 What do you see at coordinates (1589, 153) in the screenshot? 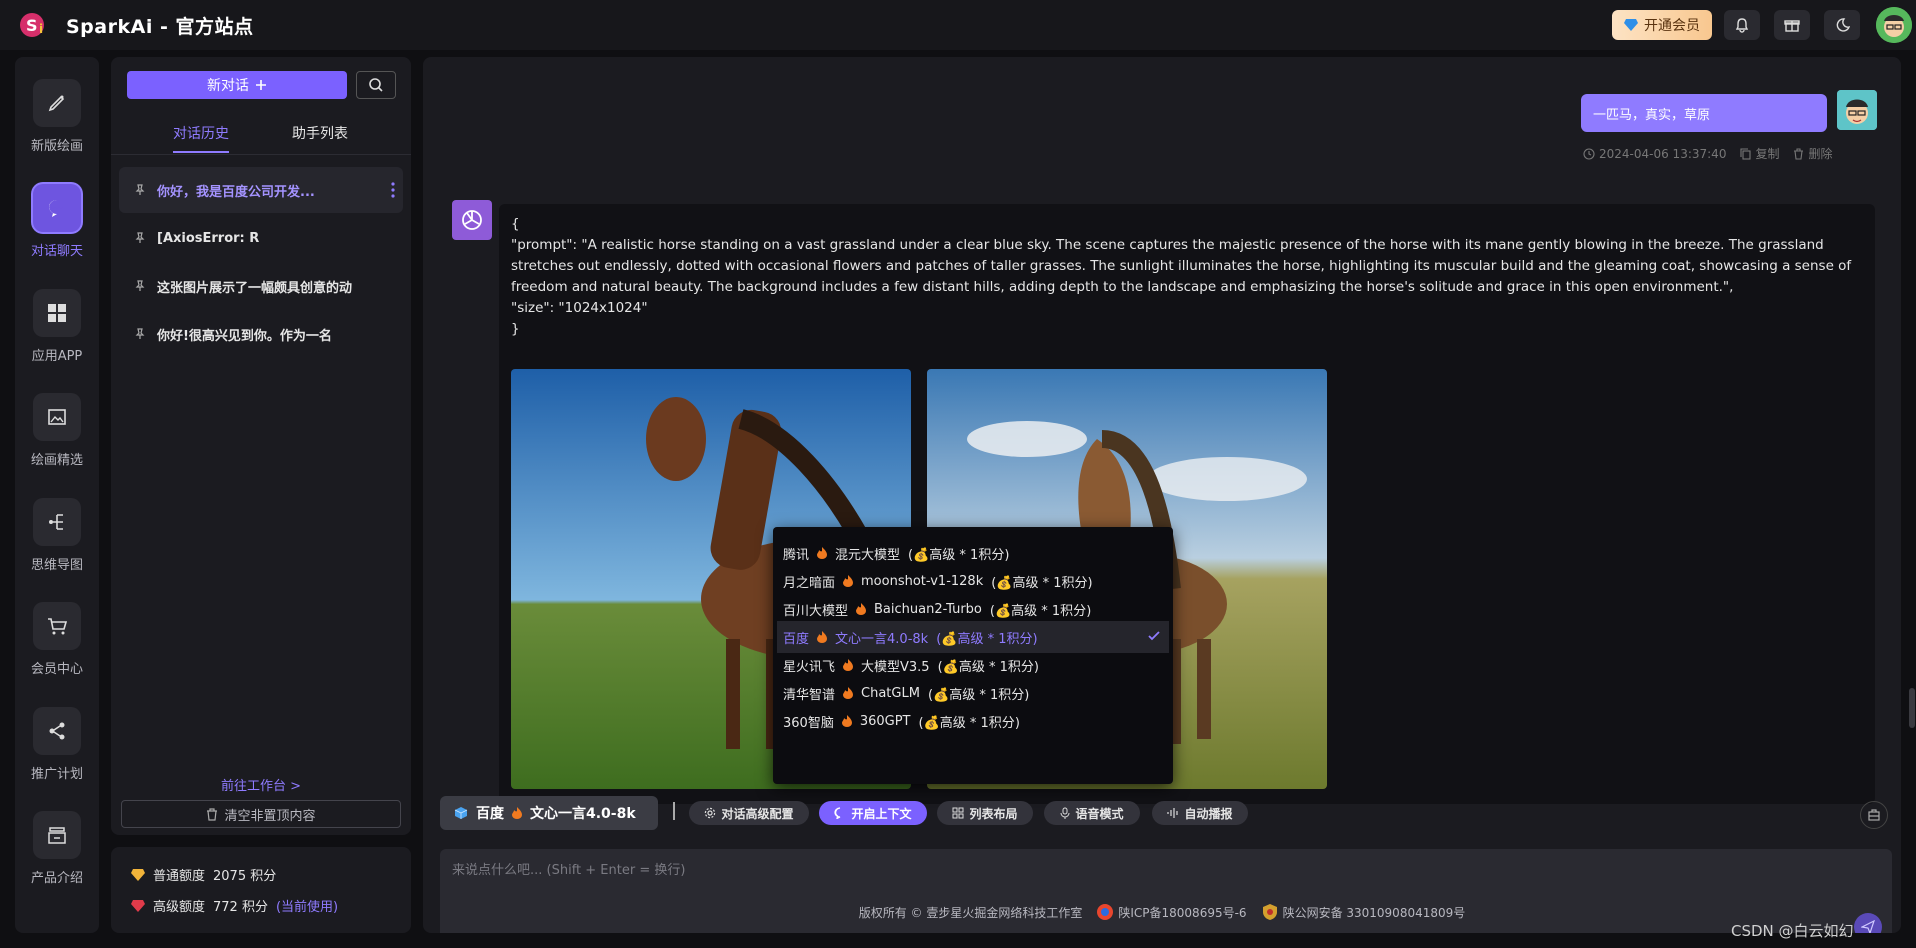
I see `clock-icon` at bounding box center [1589, 153].